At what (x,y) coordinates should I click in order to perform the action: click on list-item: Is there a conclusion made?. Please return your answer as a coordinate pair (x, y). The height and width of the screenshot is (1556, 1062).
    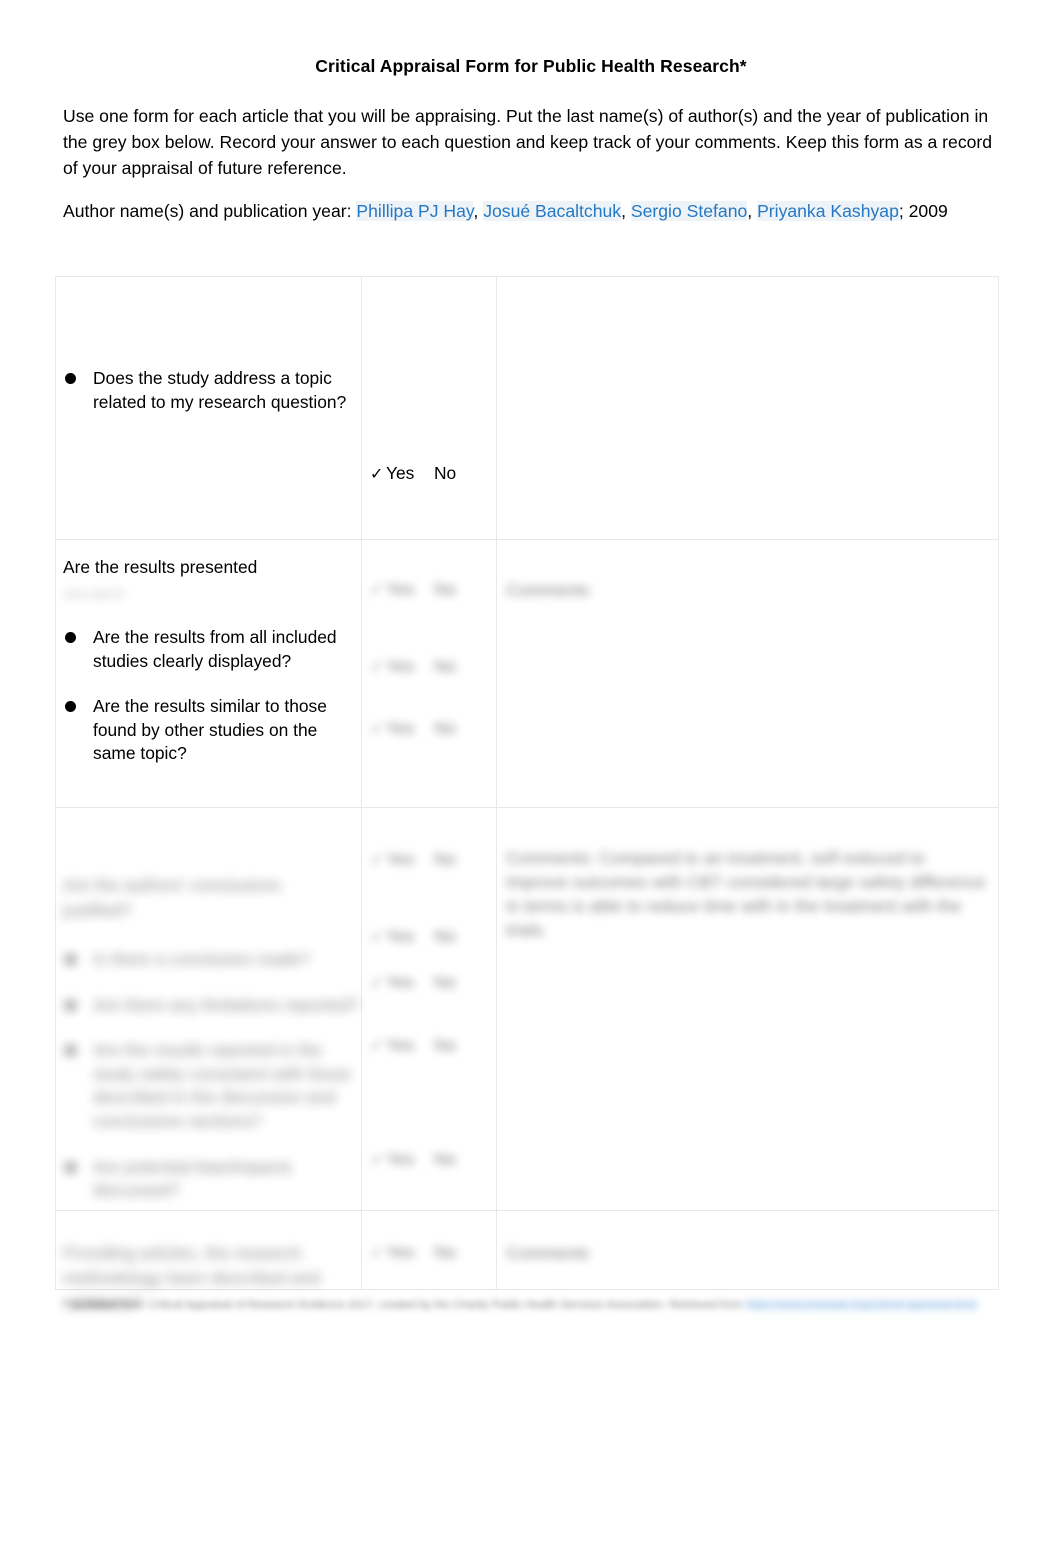
    Looking at the image, I should click on (209, 960).